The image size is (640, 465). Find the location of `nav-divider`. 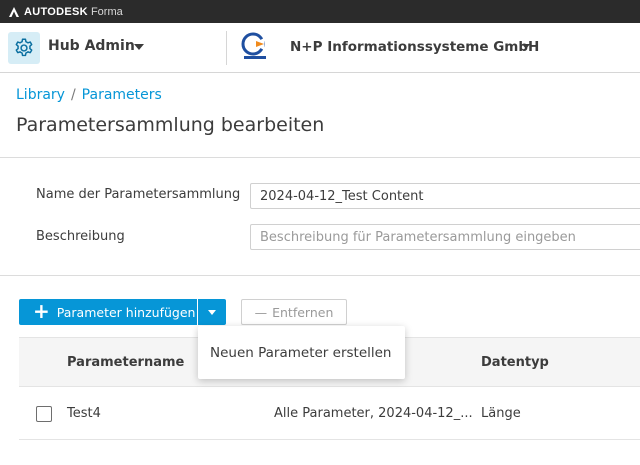

nav-divider is located at coordinates (226, 48).